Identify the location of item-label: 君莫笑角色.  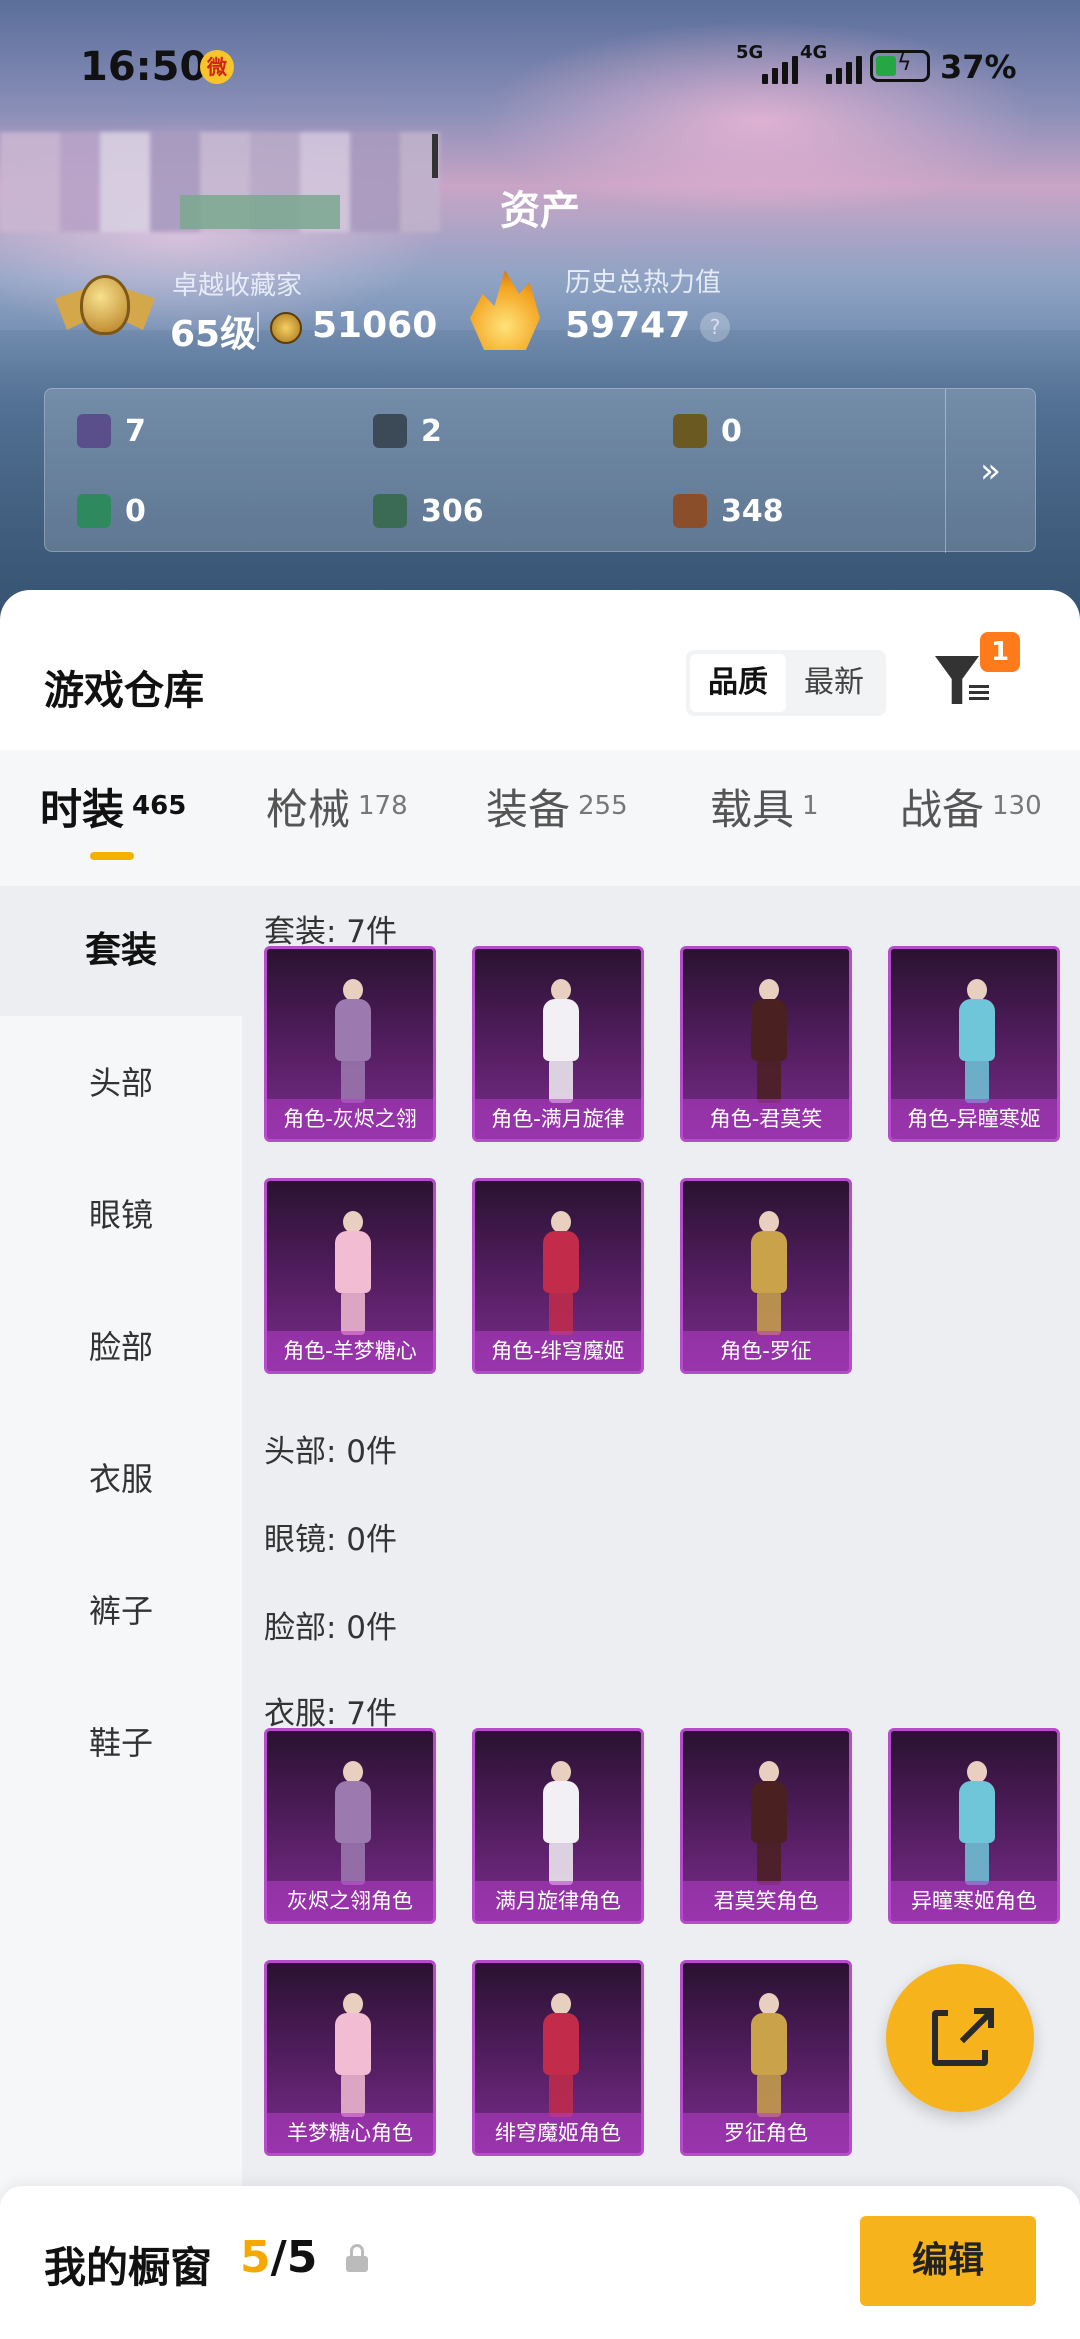
(766, 1901).